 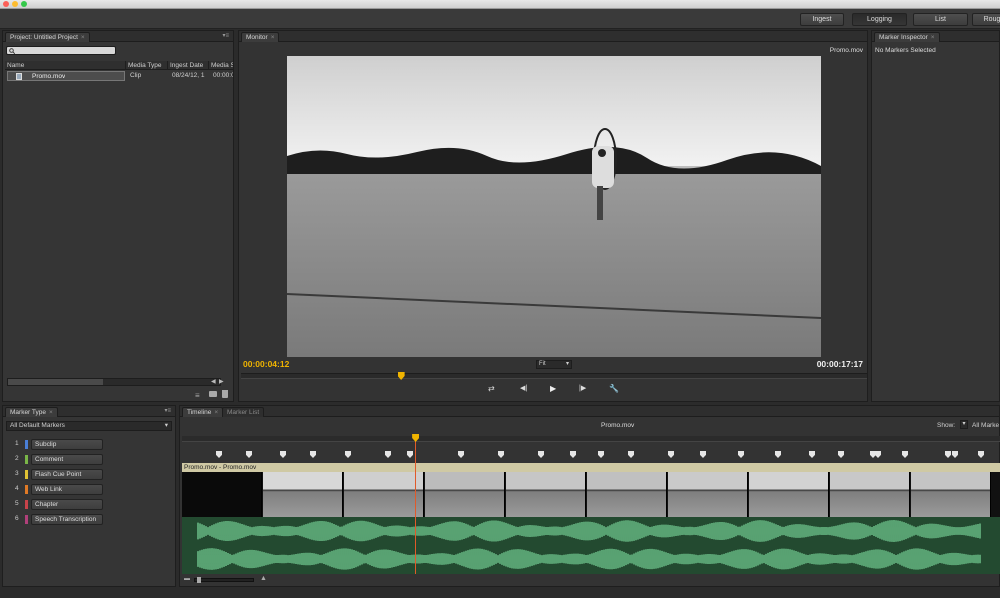 What do you see at coordinates (6, 4) in the screenshot?
I see `close-window-button` at bounding box center [6, 4].